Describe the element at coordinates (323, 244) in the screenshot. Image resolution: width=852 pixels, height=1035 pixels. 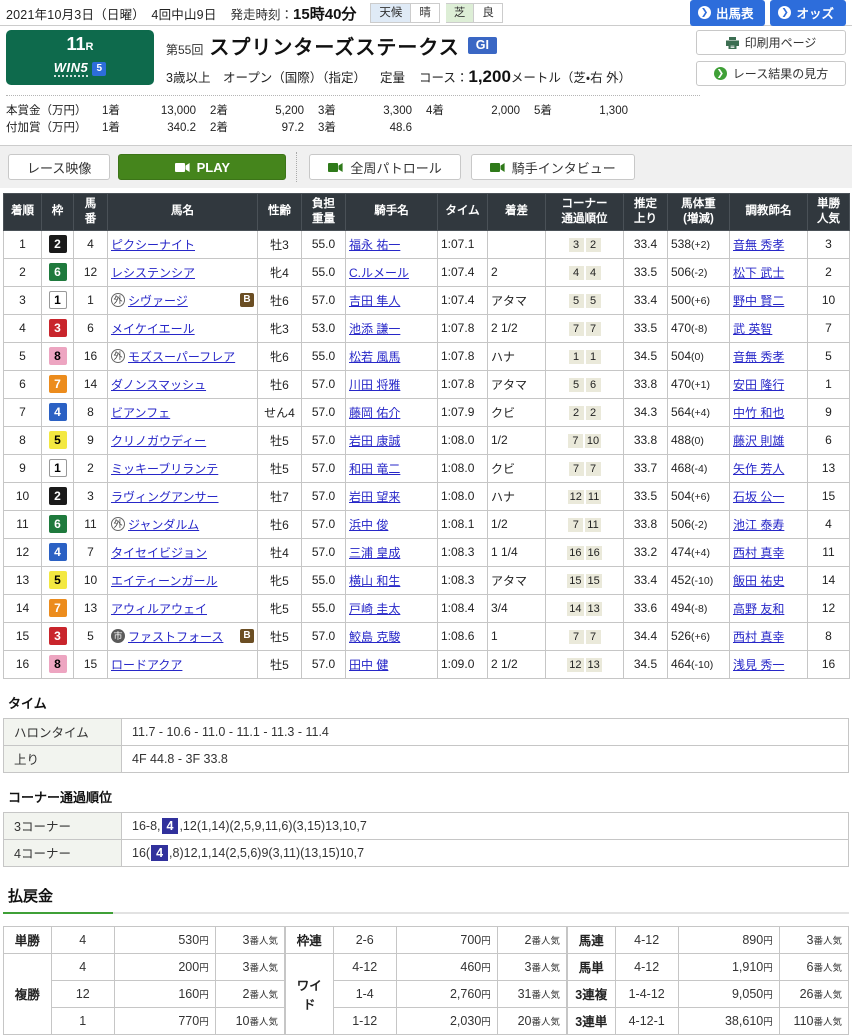
I see `carried-weight: 55.0` at that location.